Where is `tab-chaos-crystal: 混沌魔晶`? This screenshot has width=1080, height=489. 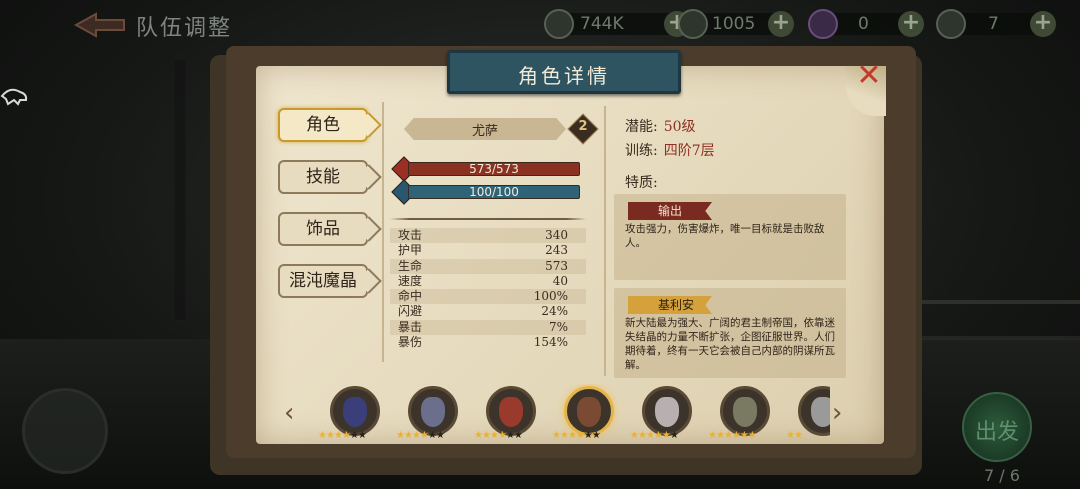 tab-chaos-crystal: 混沌魔晶 is located at coordinates (330, 281).